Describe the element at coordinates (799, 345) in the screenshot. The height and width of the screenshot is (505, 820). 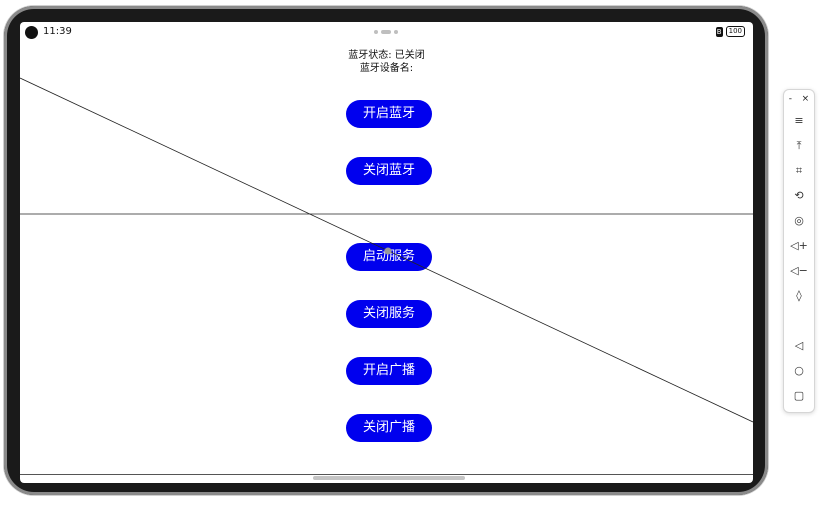
I see `back-icon: ◁` at that location.